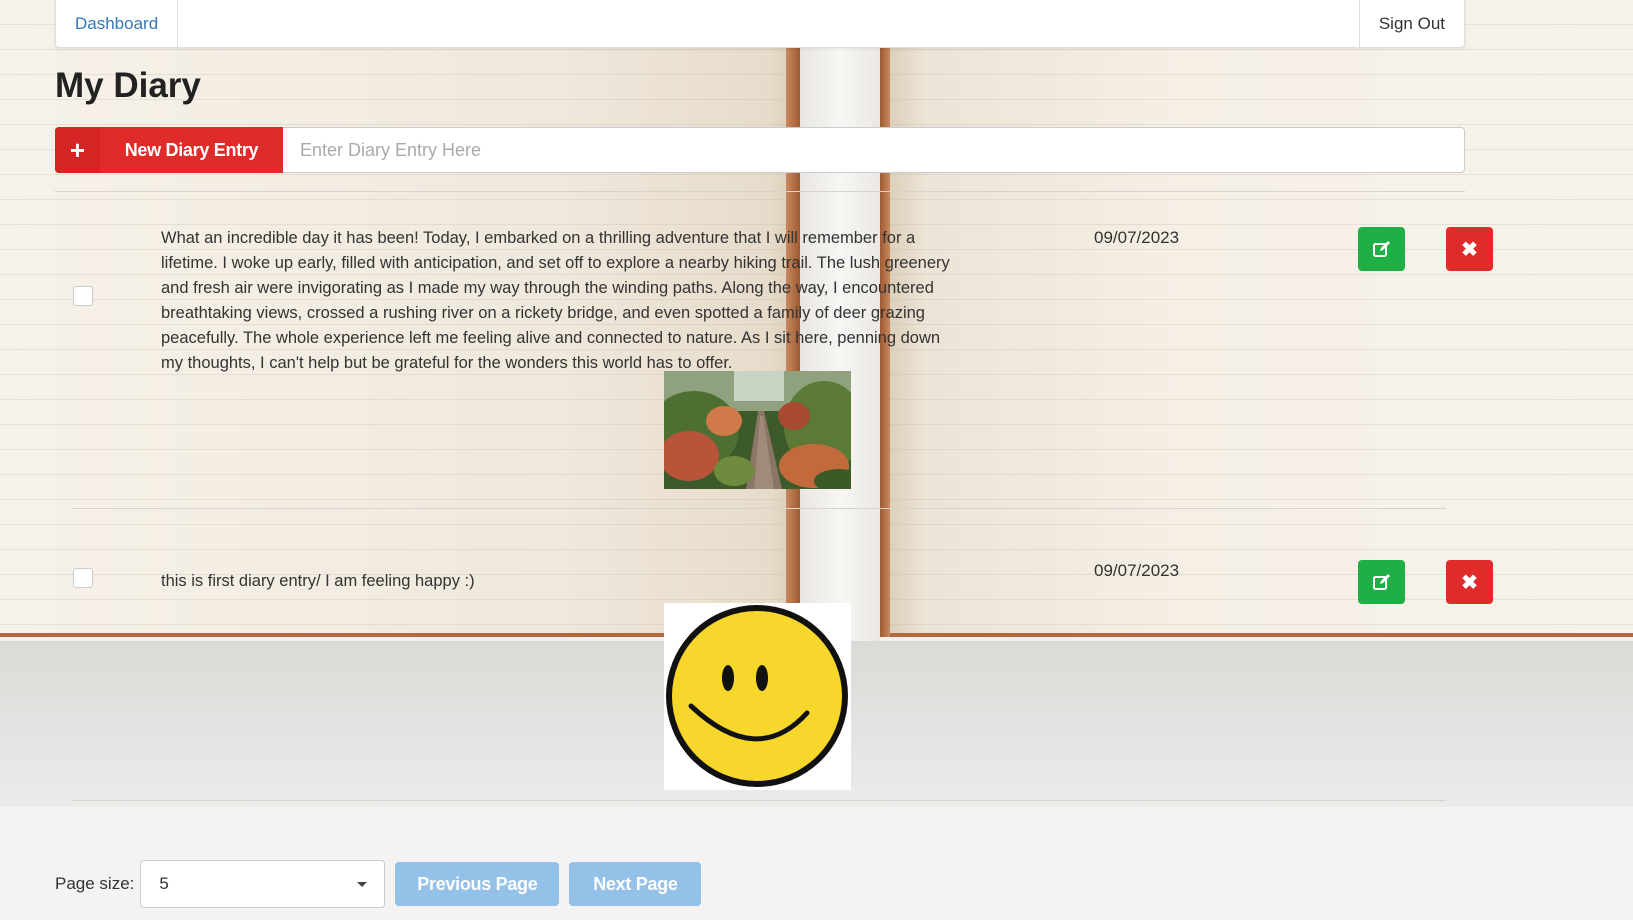 The image size is (1633, 920). What do you see at coordinates (95, 883) in the screenshot?
I see `page-size-label: Page size:` at bounding box center [95, 883].